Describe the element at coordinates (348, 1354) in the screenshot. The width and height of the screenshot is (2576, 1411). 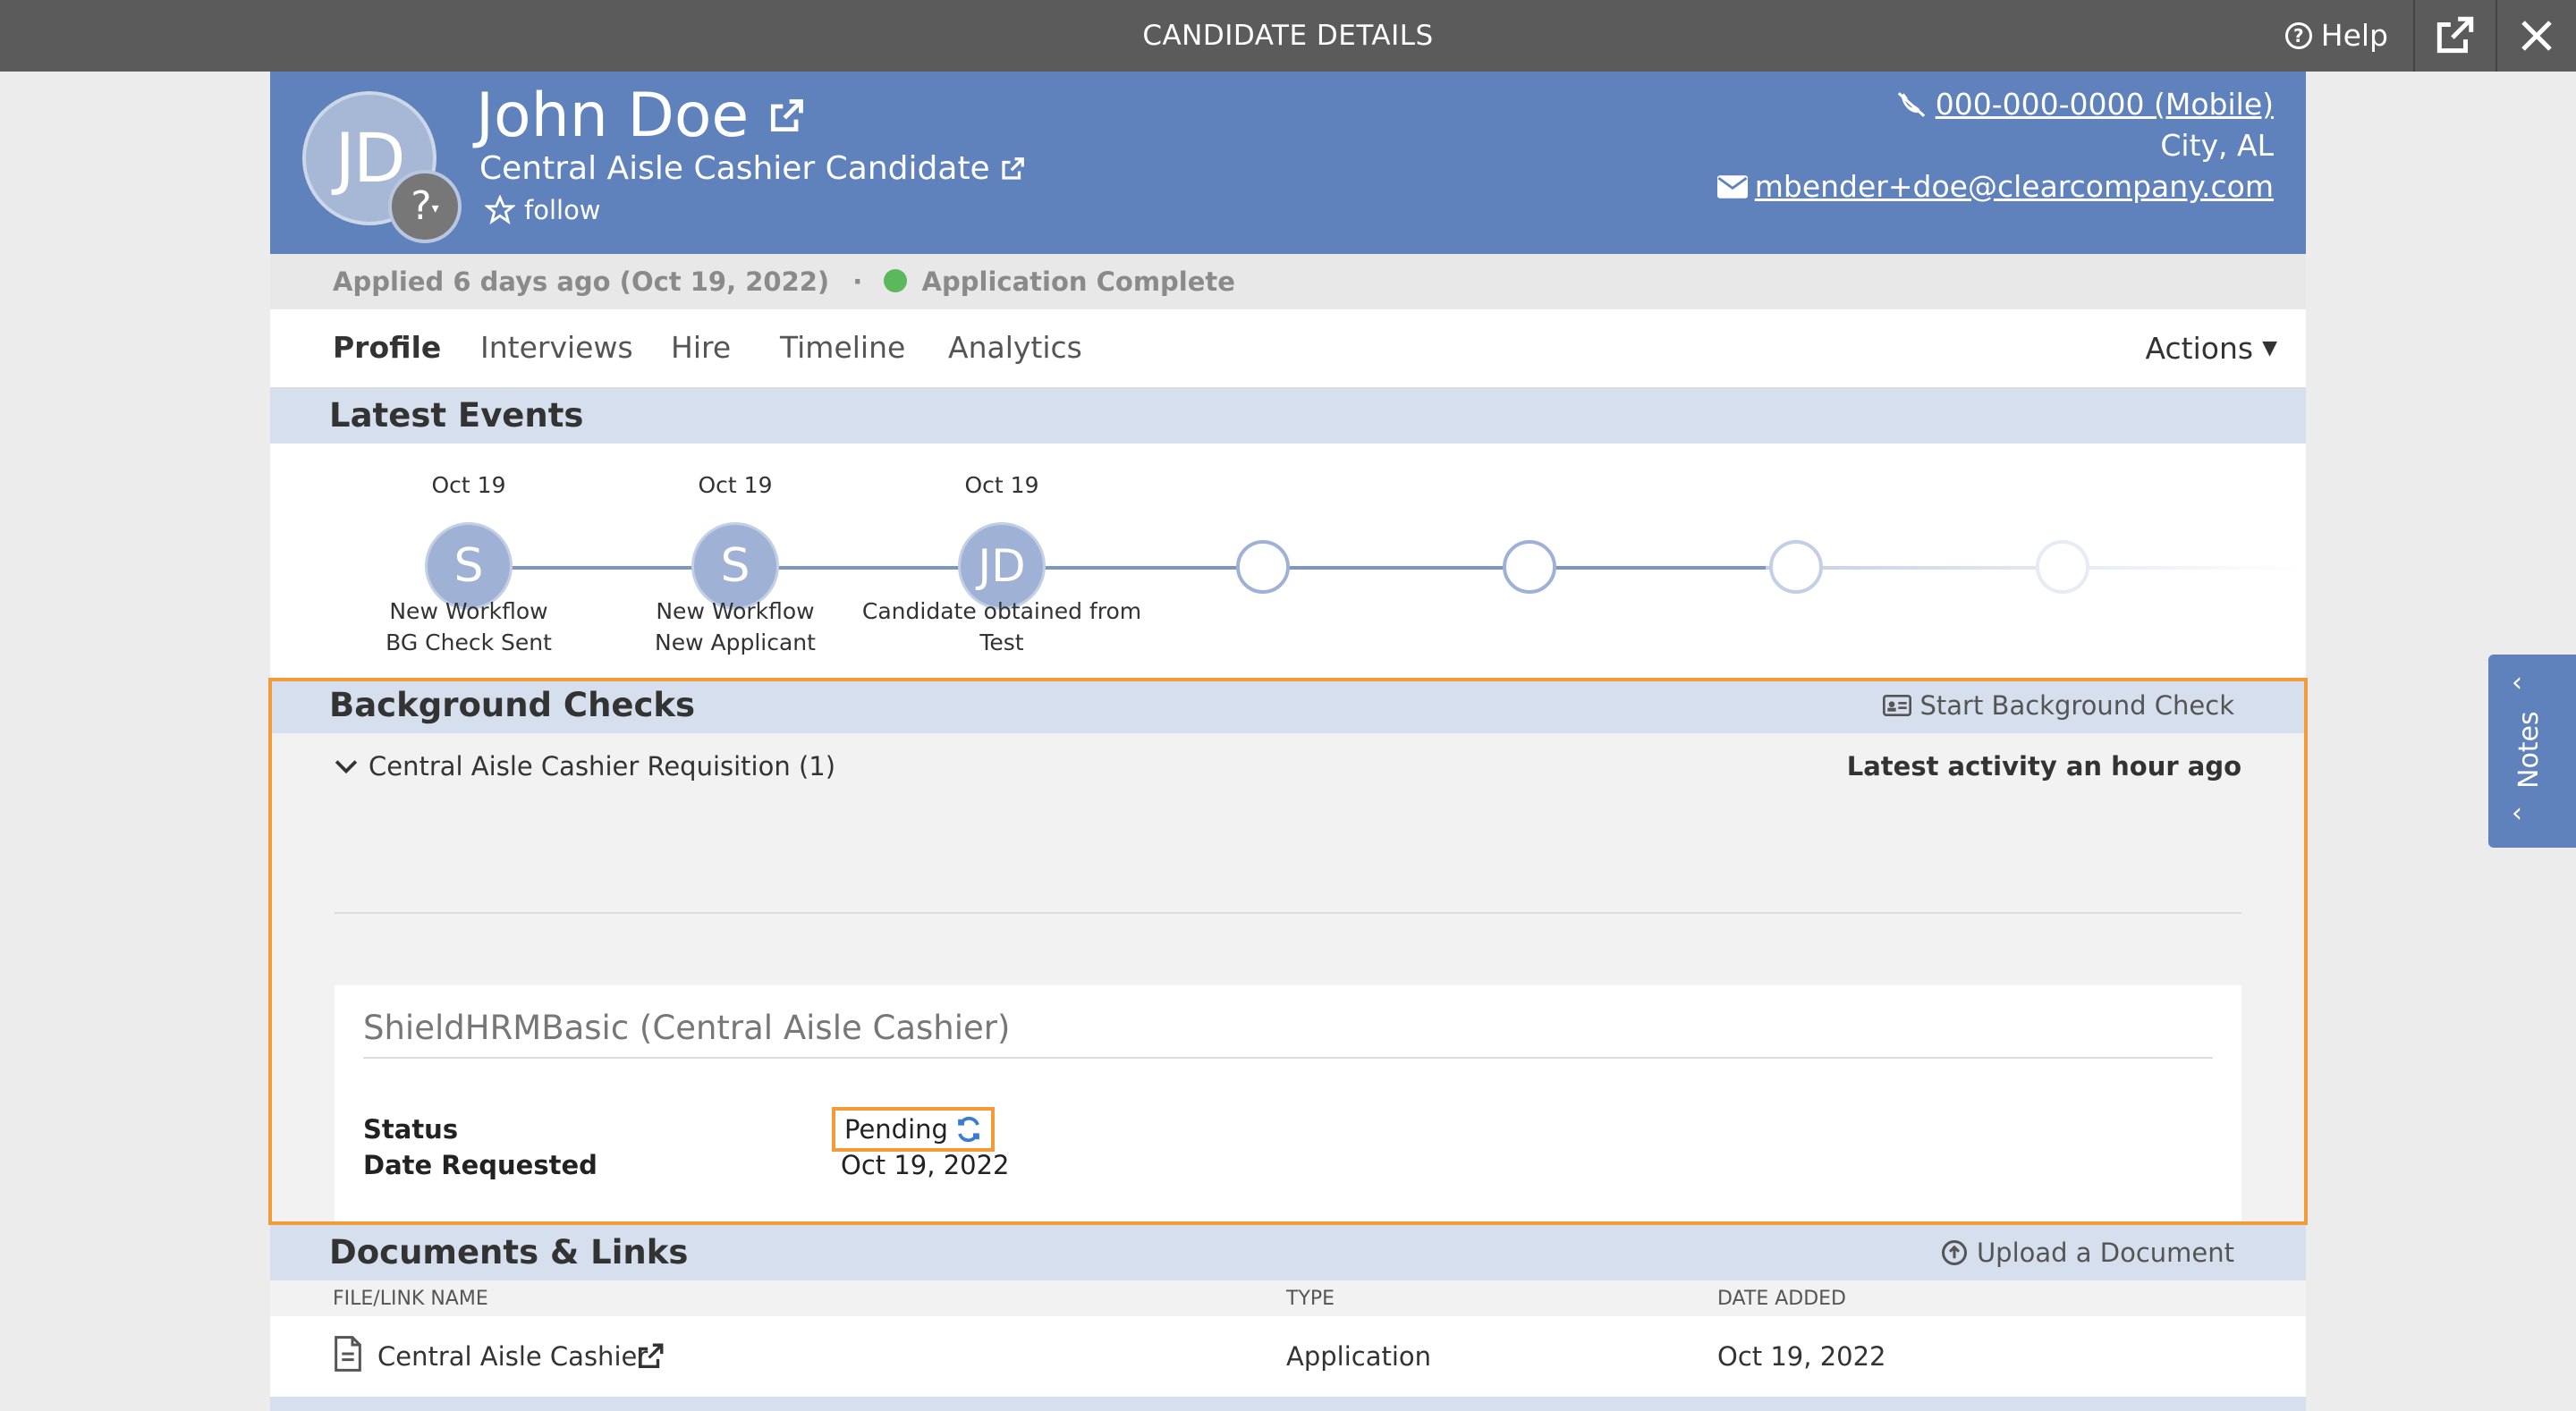
I see `document-icon` at that location.